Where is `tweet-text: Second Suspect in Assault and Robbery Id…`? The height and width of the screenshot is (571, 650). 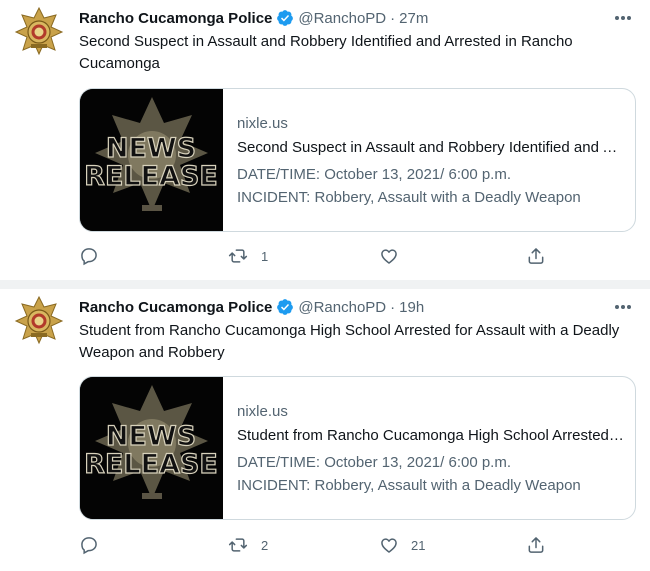
tweet-text: Second Suspect in Assault and Robbery Id… is located at coordinates (326, 52).